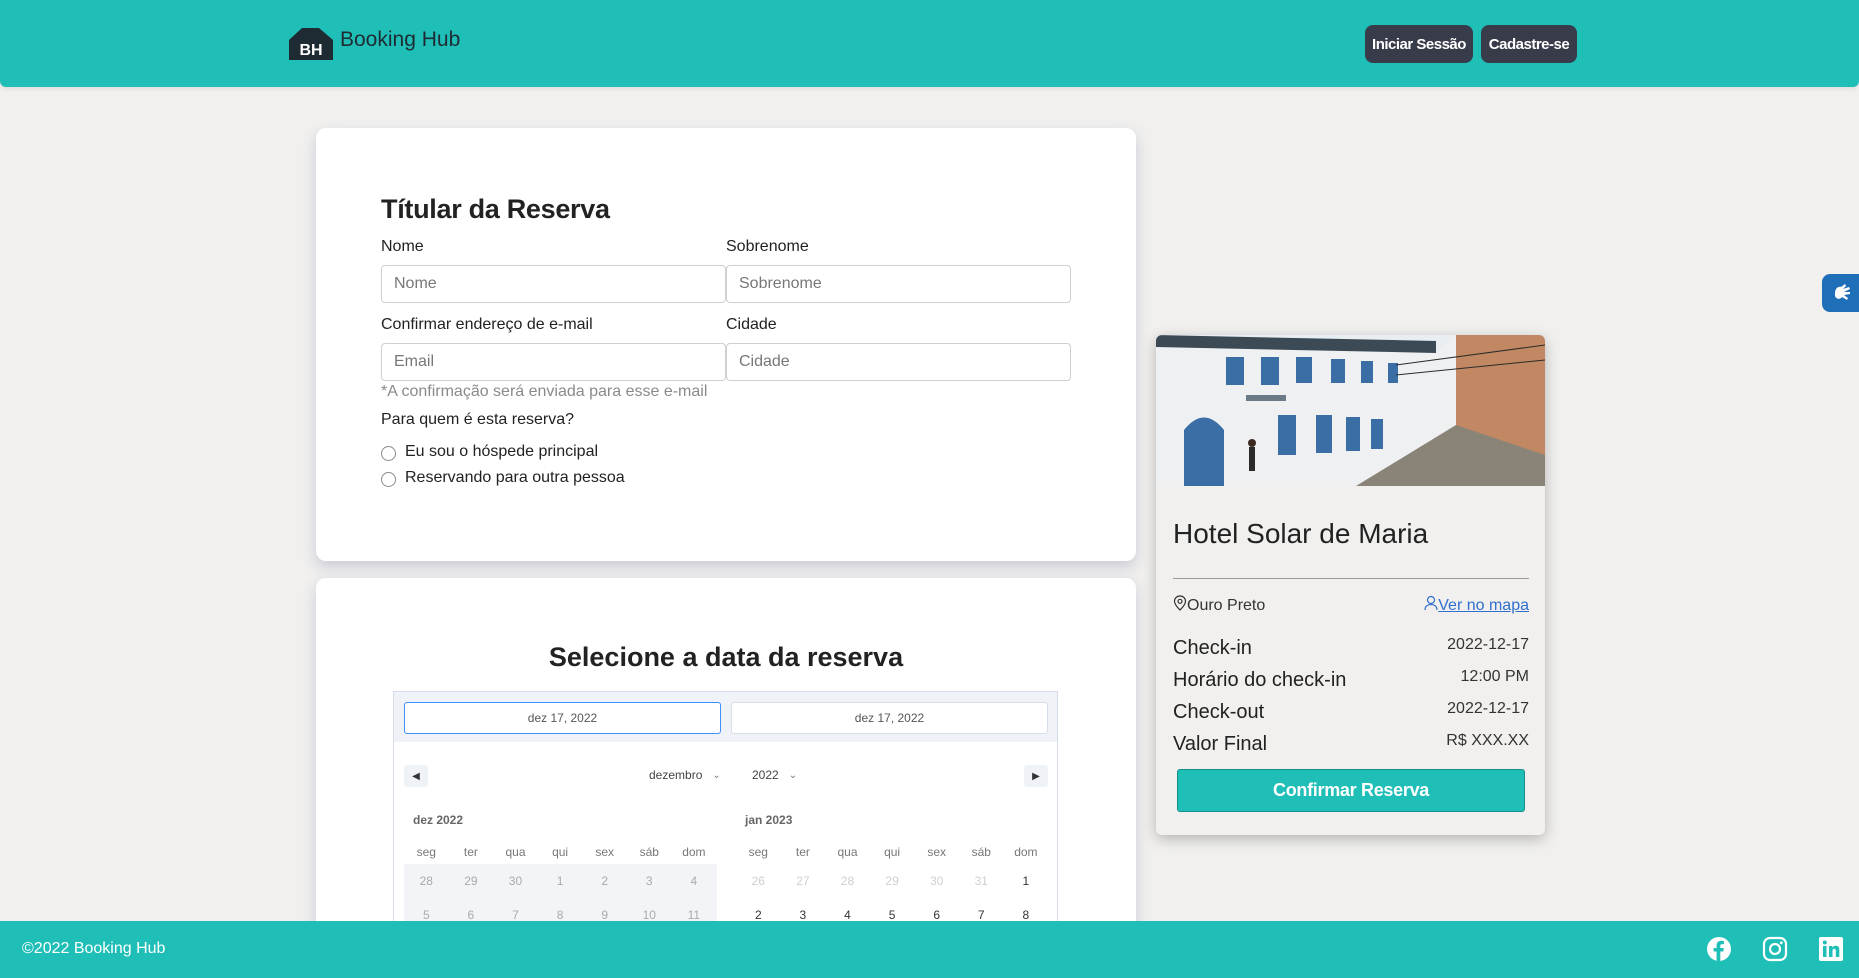 This screenshot has width=1859, height=978. What do you see at coordinates (898, 284) in the screenshot?
I see `last-name-input` at bounding box center [898, 284].